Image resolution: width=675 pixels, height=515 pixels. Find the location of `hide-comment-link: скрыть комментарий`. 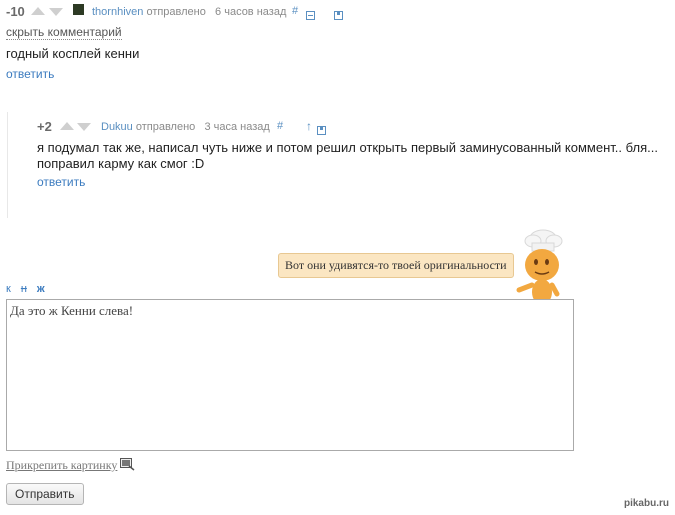

hide-comment-link: скрыть комментарий is located at coordinates (64, 32).